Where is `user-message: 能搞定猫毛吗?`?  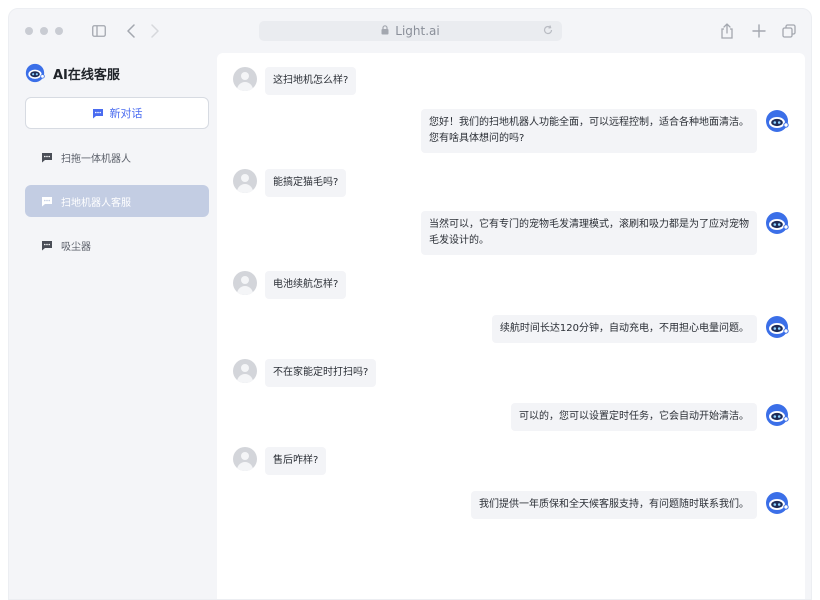 user-message: 能搞定猫毛吗? is located at coordinates (290, 183).